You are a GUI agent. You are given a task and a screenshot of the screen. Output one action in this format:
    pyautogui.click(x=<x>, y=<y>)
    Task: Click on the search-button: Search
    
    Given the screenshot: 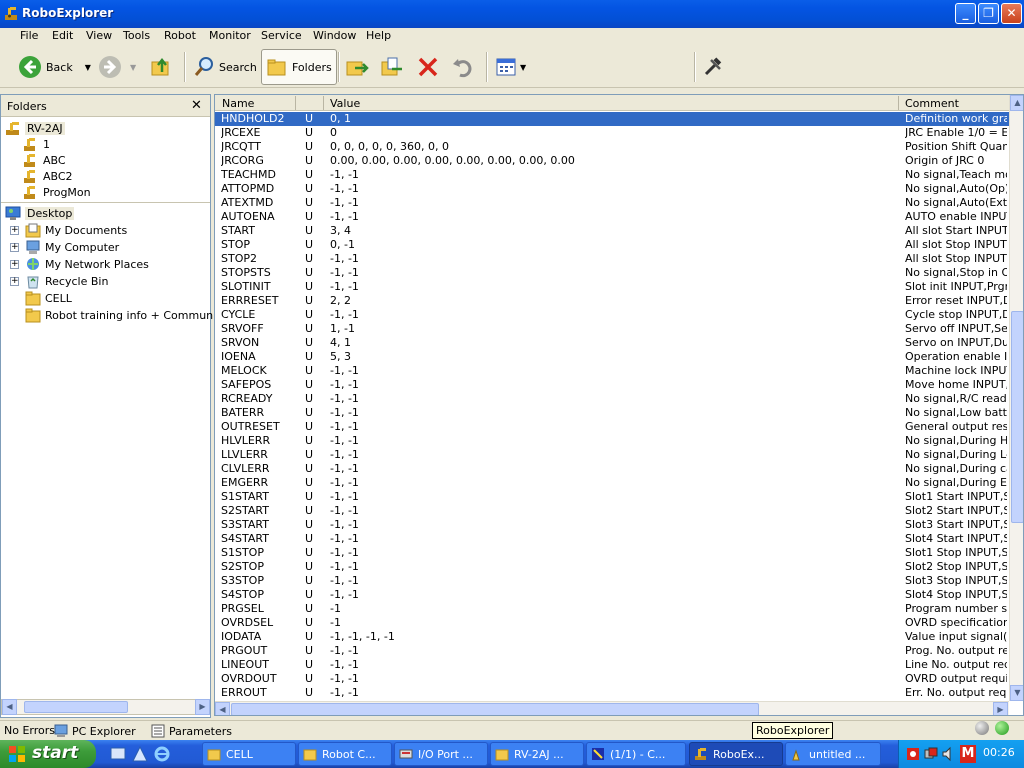 What is the action you would take?
    pyautogui.click(x=225, y=67)
    